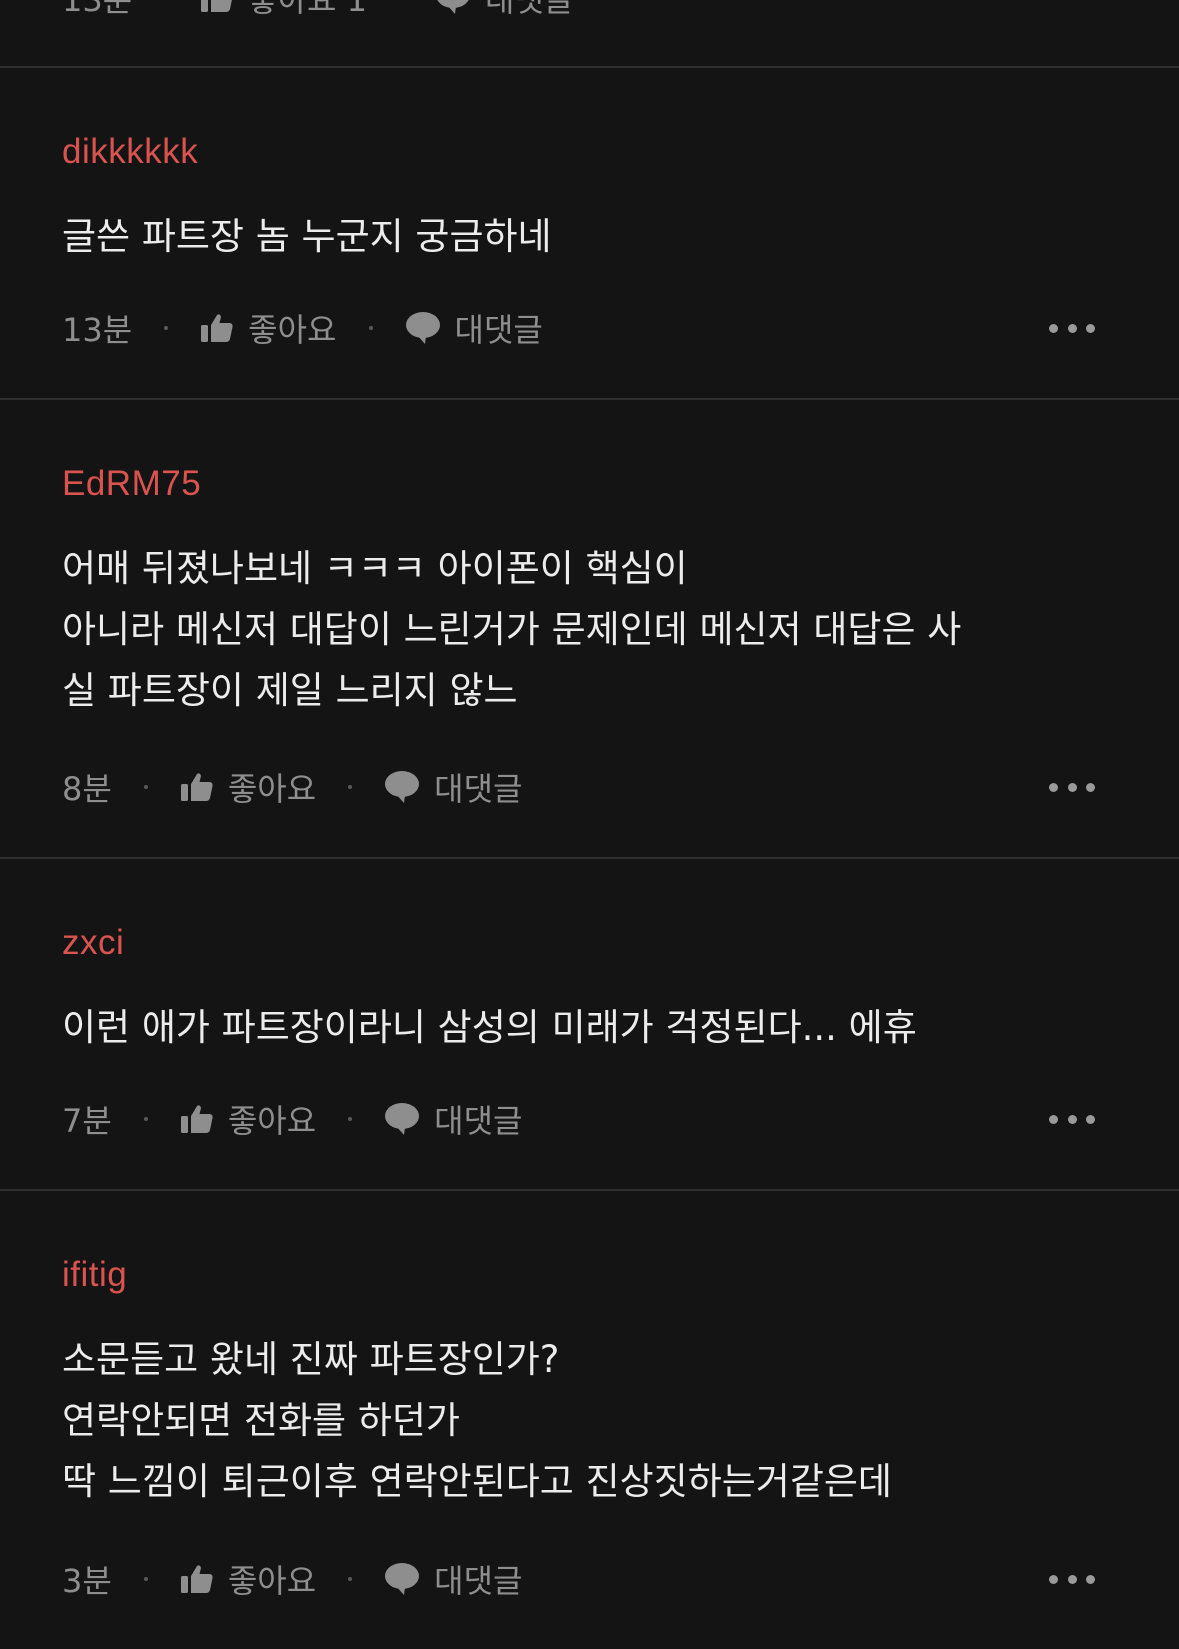 The image size is (1179, 1649). Describe the element at coordinates (87, 1121) in the screenshot. I see `comment-time: 7분` at that location.